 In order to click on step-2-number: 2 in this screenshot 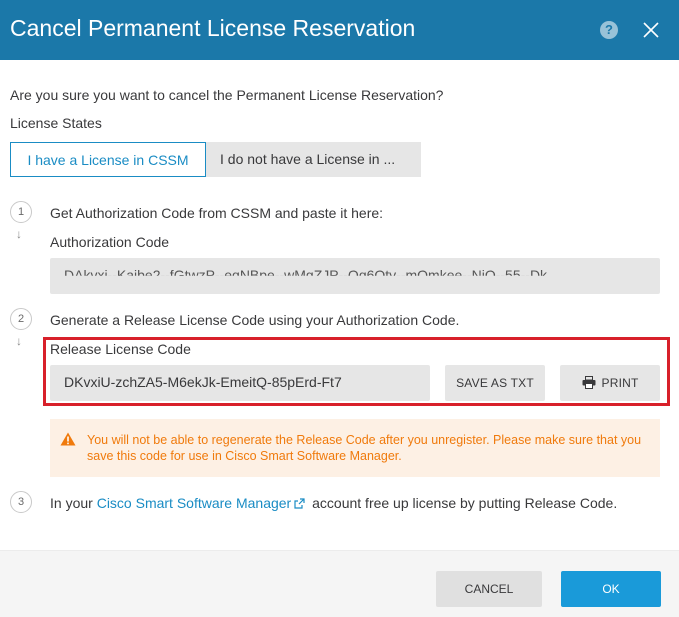, I will do `click(21, 319)`.